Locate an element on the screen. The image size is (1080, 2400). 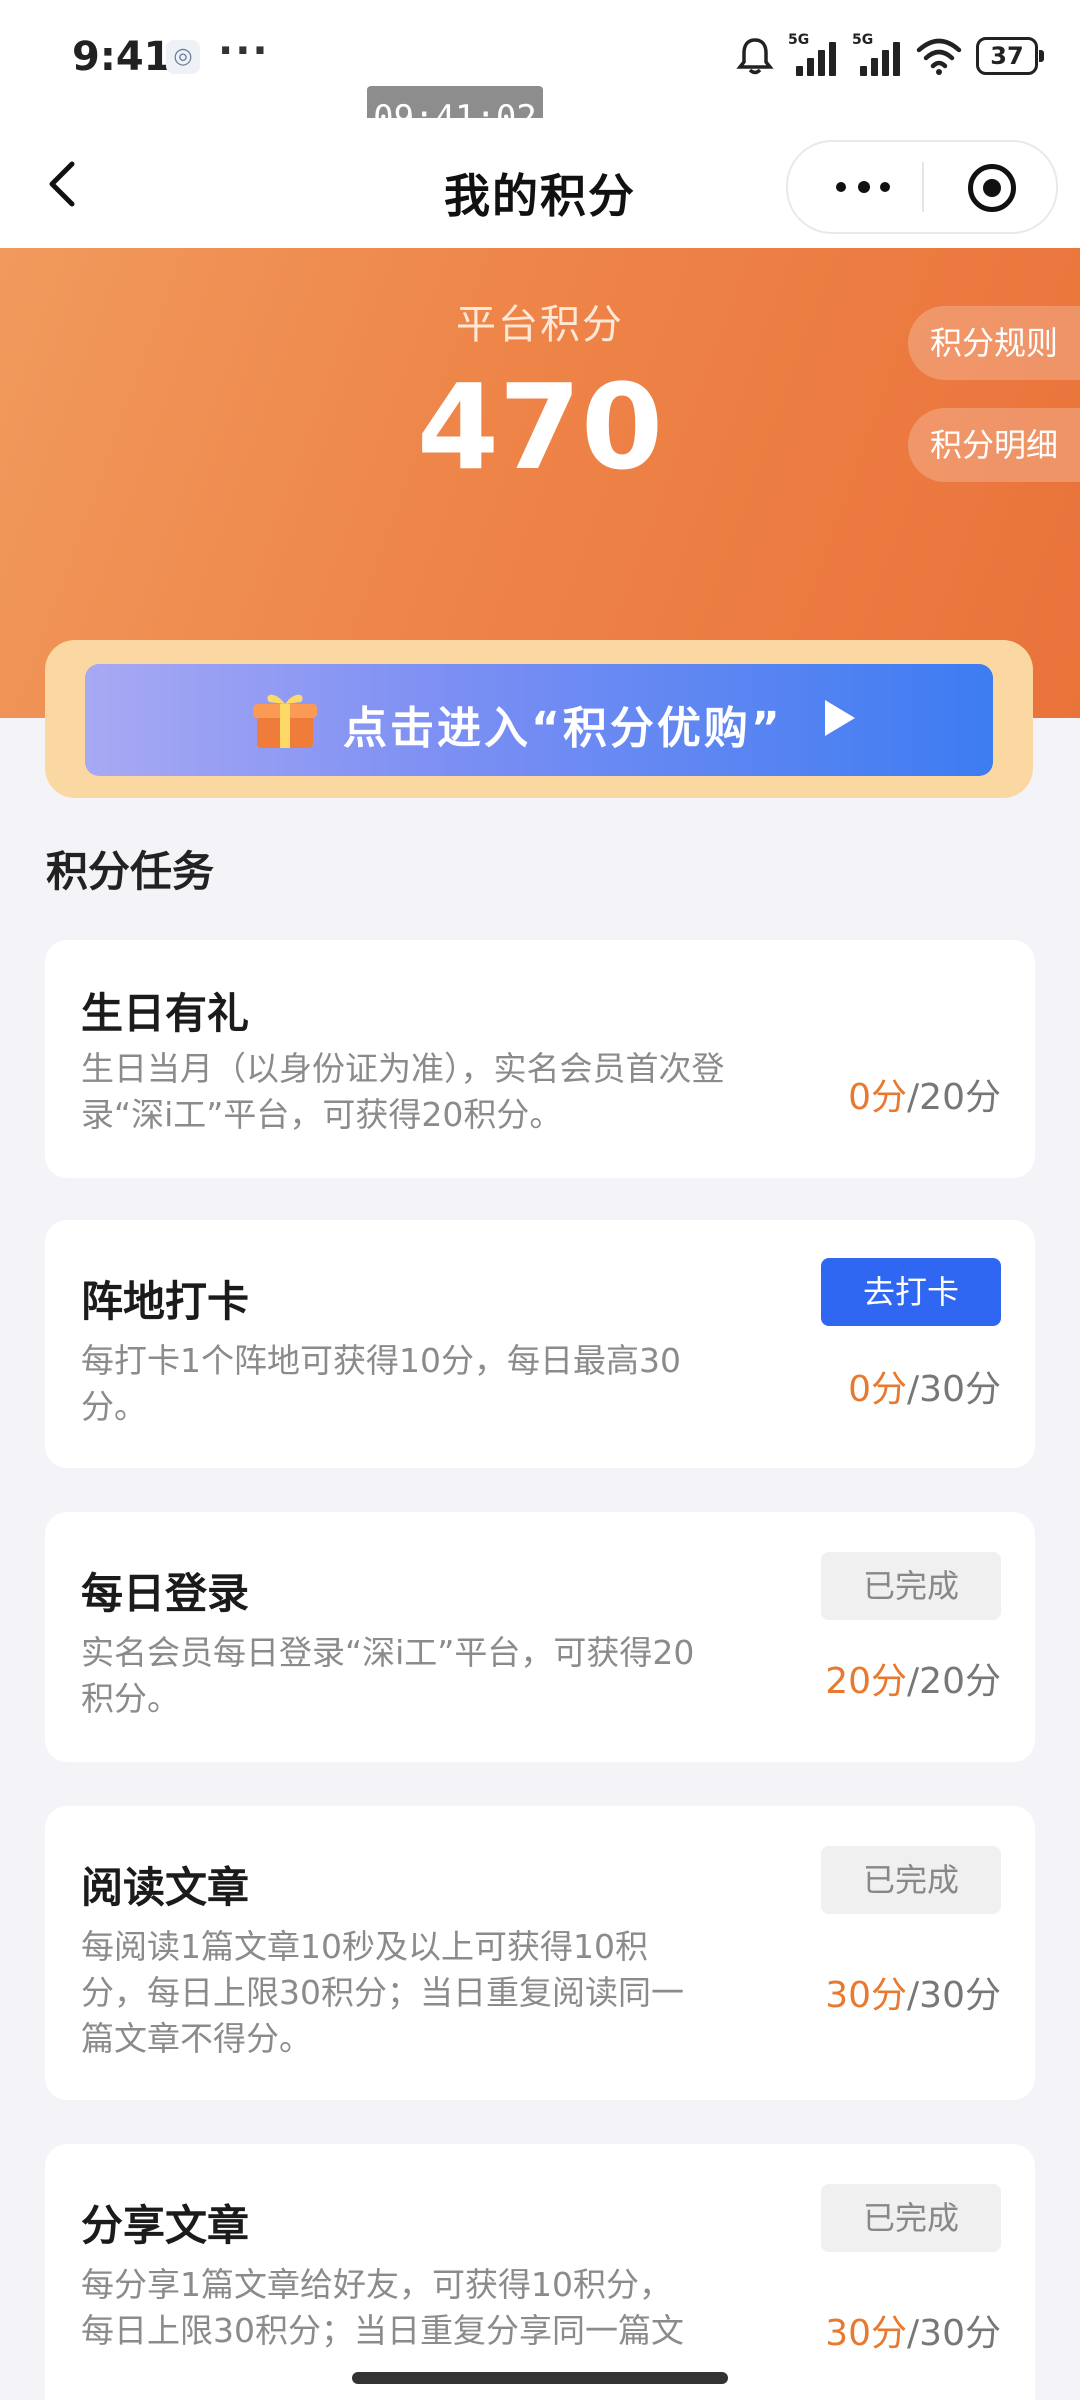
task-title: 分享文章 is located at coordinates (165, 2225).